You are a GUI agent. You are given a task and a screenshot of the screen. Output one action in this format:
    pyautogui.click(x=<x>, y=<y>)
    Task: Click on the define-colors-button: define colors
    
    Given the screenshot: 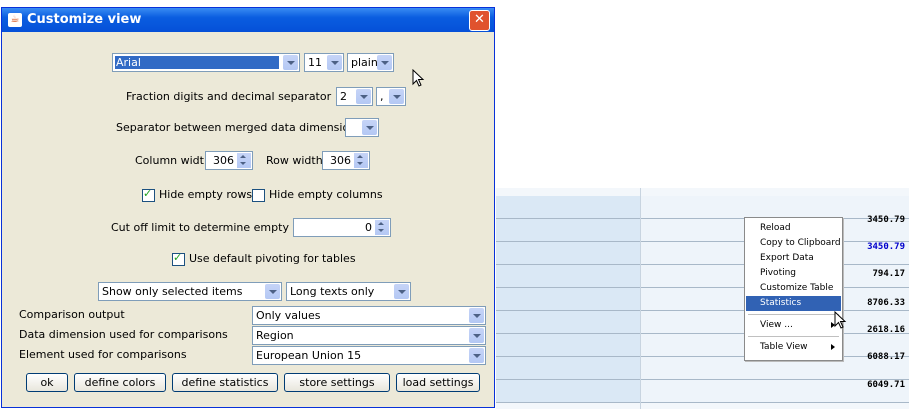 What is the action you would take?
    pyautogui.click(x=120, y=382)
    